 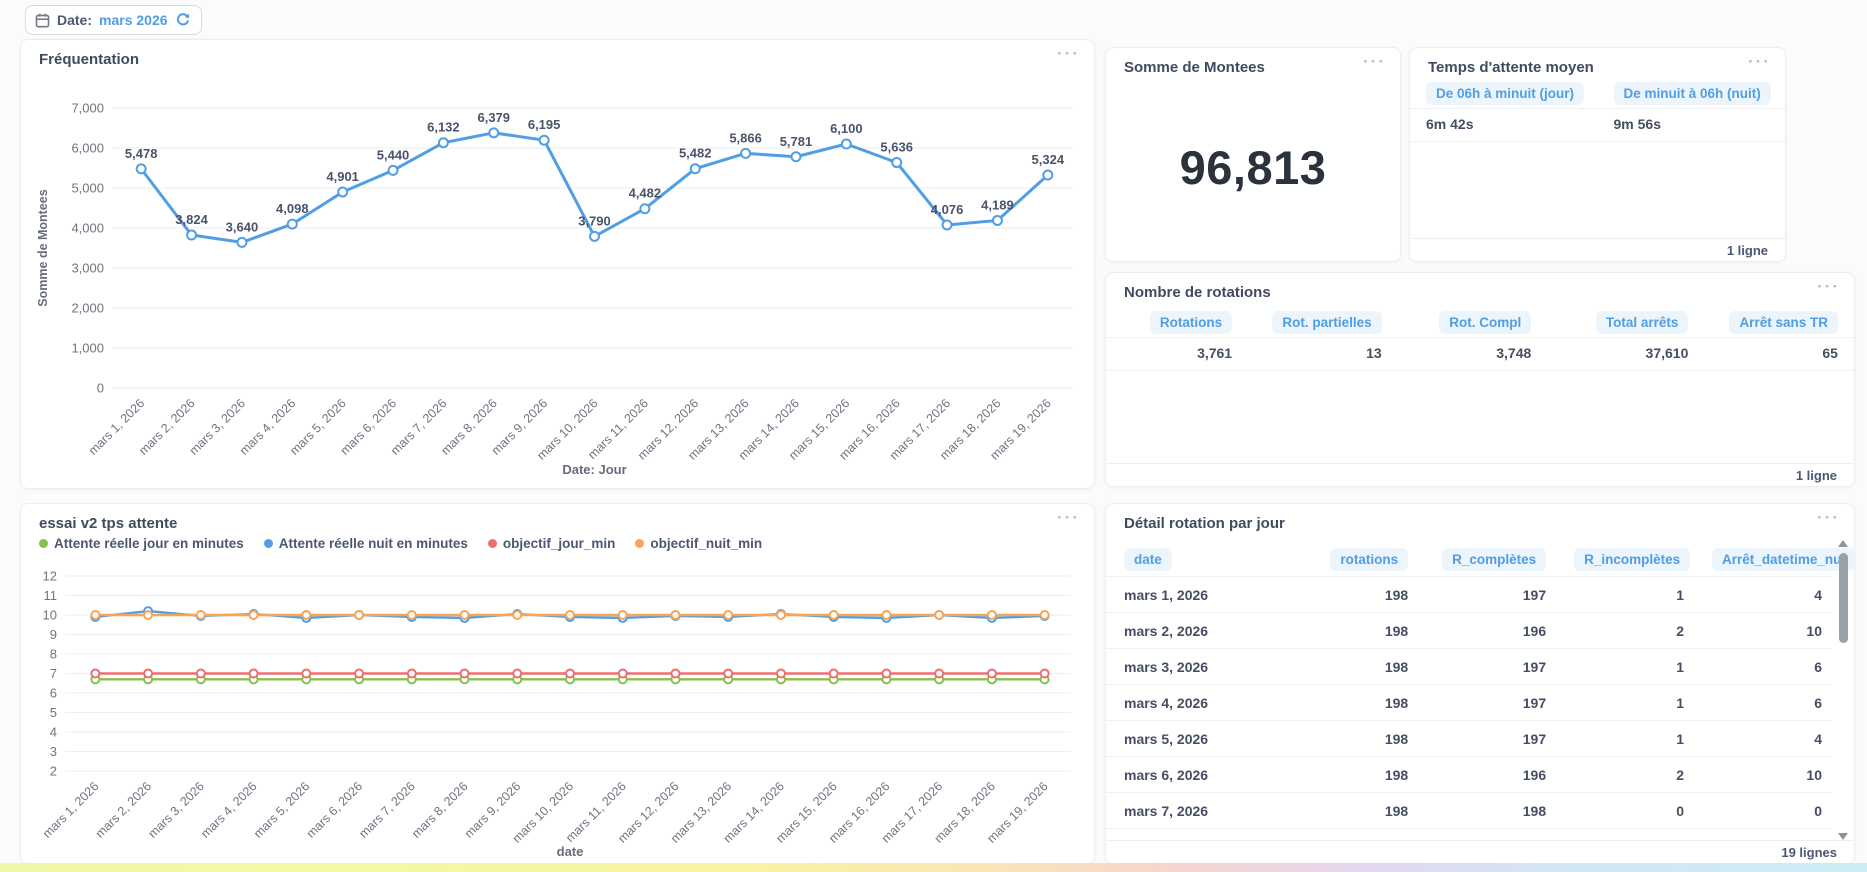 What do you see at coordinates (1369, 559) in the screenshot?
I see `column-header: rotations` at bounding box center [1369, 559].